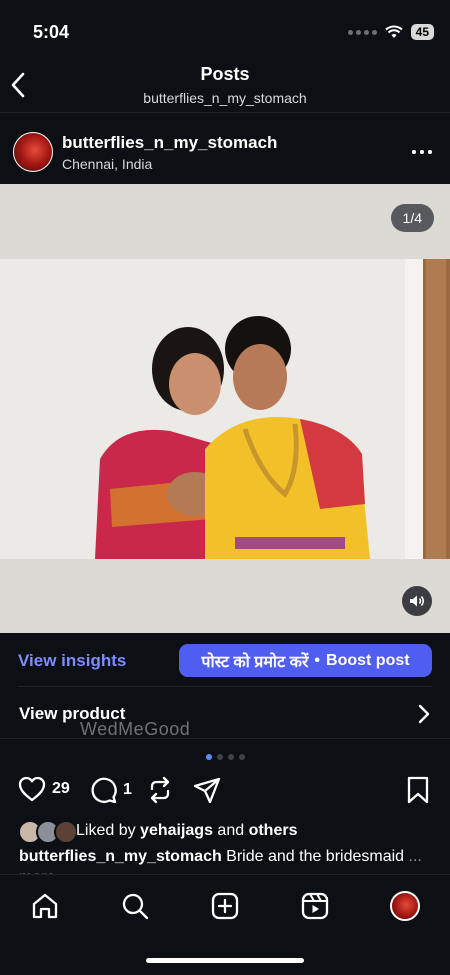 The image size is (450, 975). What do you see at coordinates (176, 830) in the screenshot?
I see `liked-by-user: yehaijags` at bounding box center [176, 830].